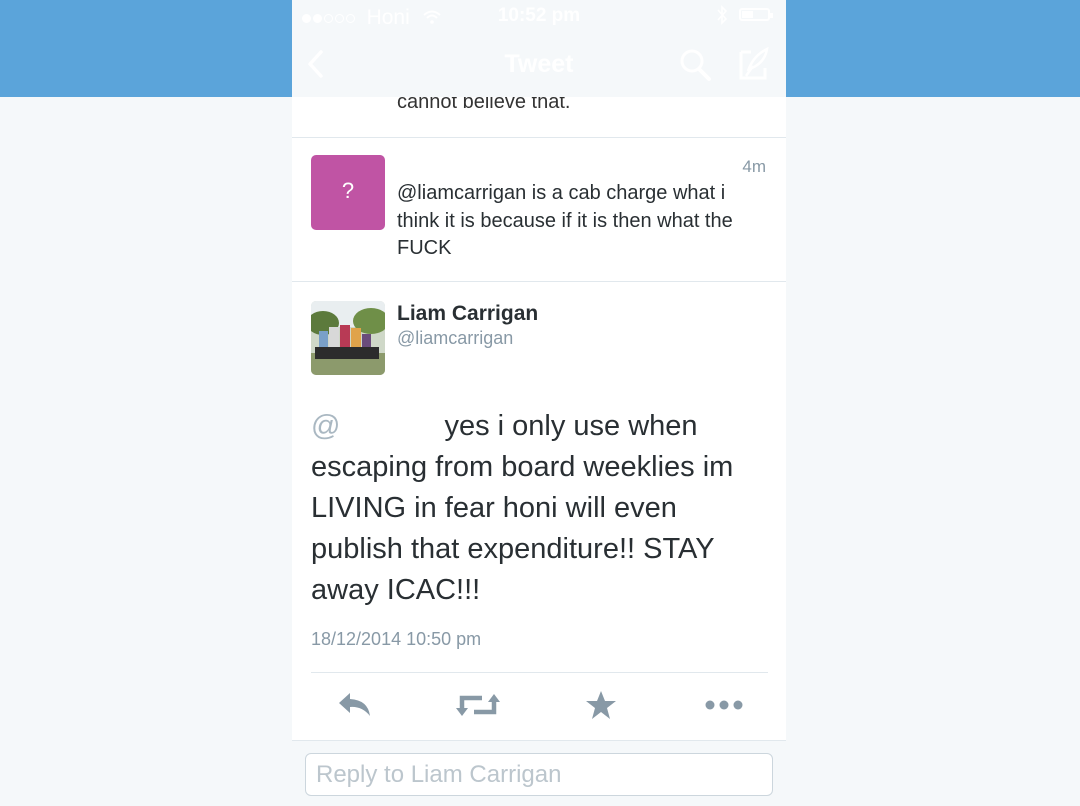 The height and width of the screenshot is (806, 1080). Describe the element at coordinates (539, 672) in the screenshot. I see `divider` at that location.